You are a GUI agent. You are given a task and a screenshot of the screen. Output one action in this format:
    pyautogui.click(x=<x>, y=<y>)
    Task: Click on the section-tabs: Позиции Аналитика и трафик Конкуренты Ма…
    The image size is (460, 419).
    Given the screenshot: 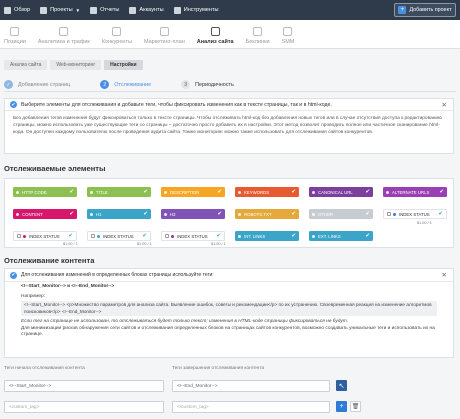 What is the action you would take?
    pyautogui.click(x=230, y=34)
    